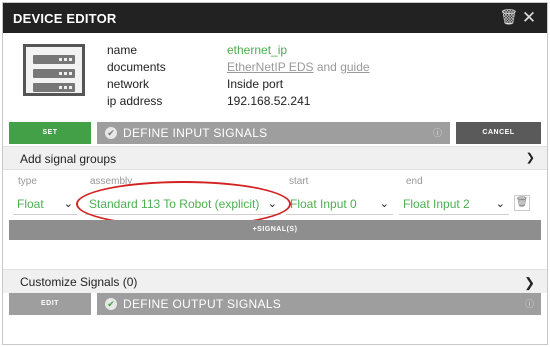  Describe the element at coordinates (27, 181) in the screenshot. I see `column-type-label: type` at that location.